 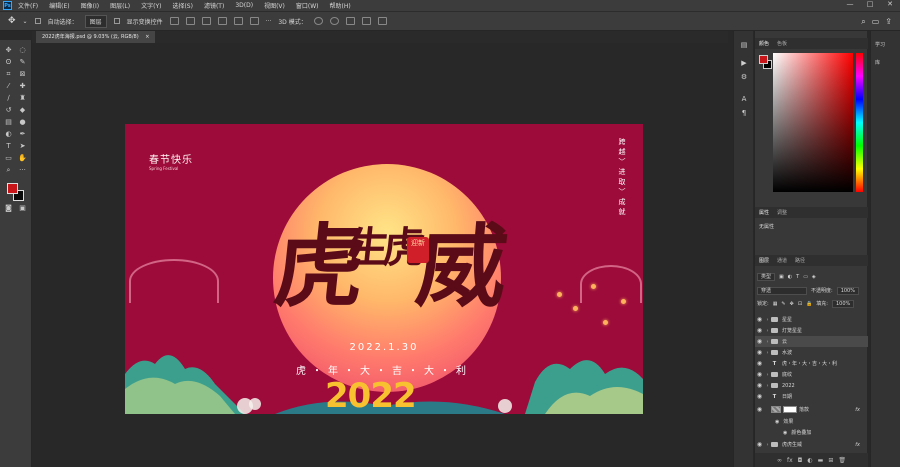 I want to click on quick-mask-icon: ◙, so click(x=8, y=208).